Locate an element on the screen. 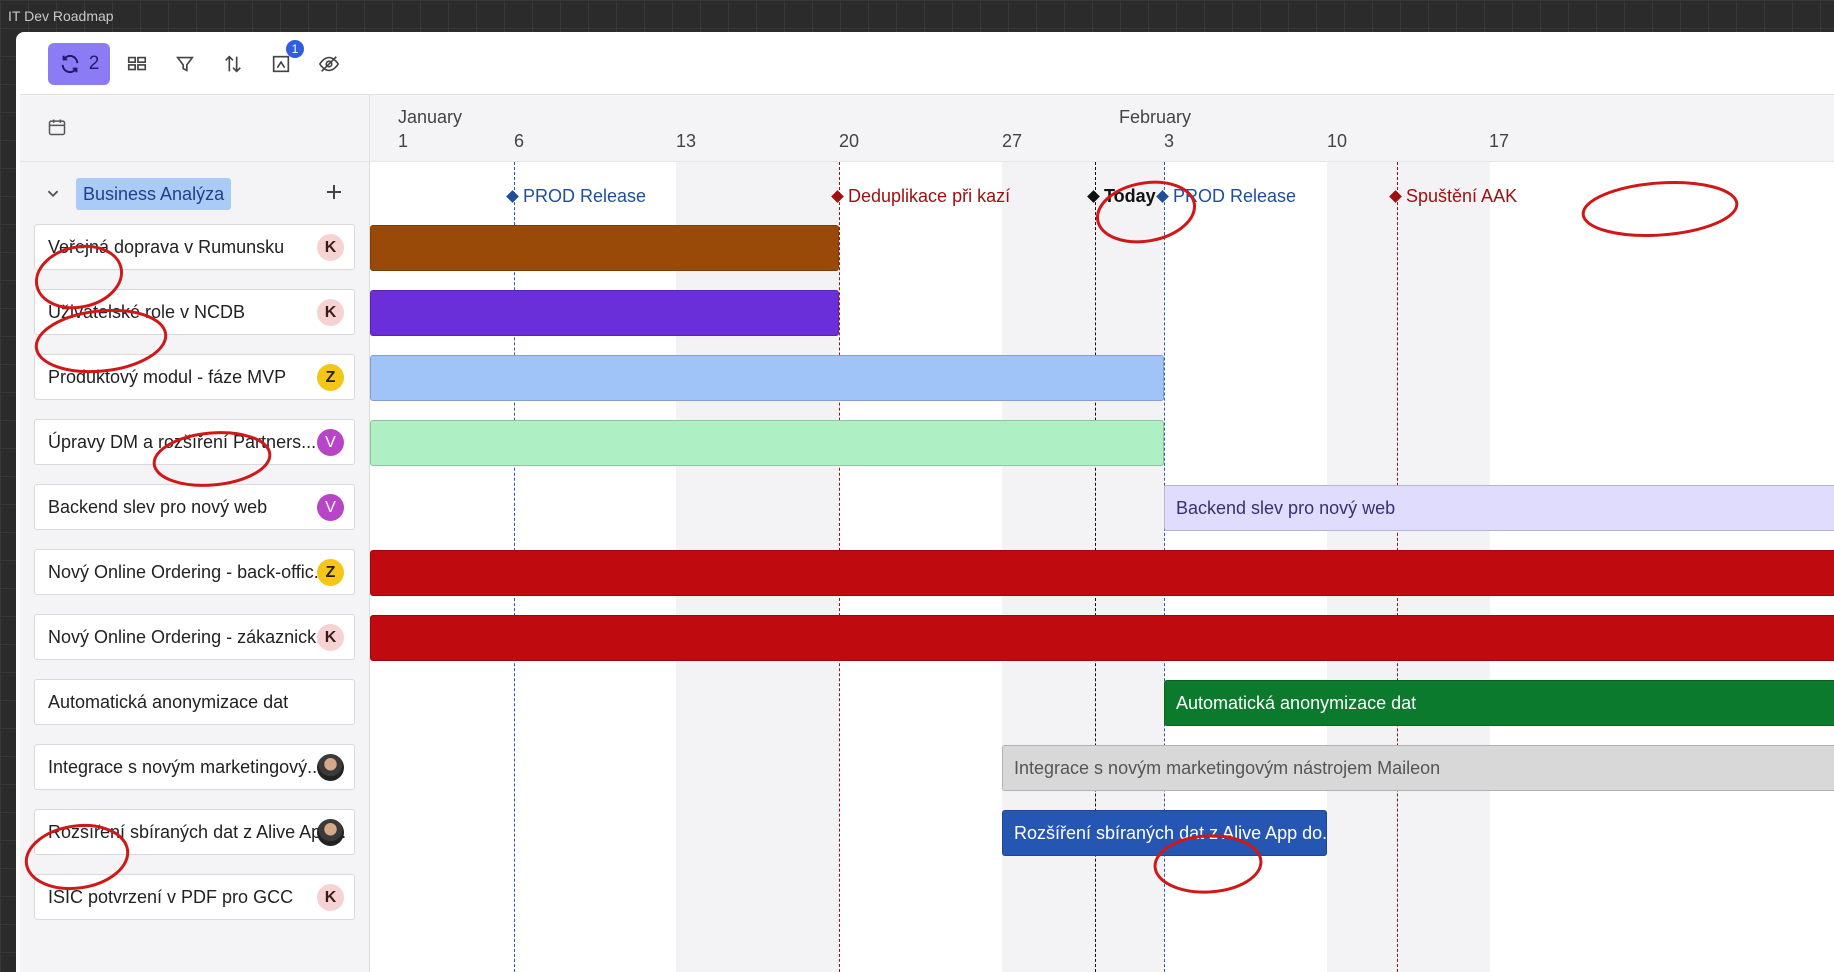 This screenshot has width=1834, height=972. list-item: ISIC potvrzení v PDF pro GCC K is located at coordinates (194, 897).